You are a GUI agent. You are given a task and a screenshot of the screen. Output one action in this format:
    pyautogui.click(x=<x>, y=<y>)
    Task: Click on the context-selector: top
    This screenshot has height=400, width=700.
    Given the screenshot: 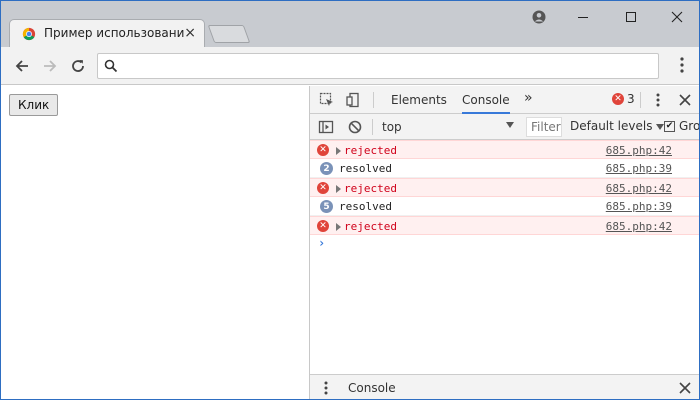 What is the action you would take?
    pyautogui.click(x=446, y=127)
    